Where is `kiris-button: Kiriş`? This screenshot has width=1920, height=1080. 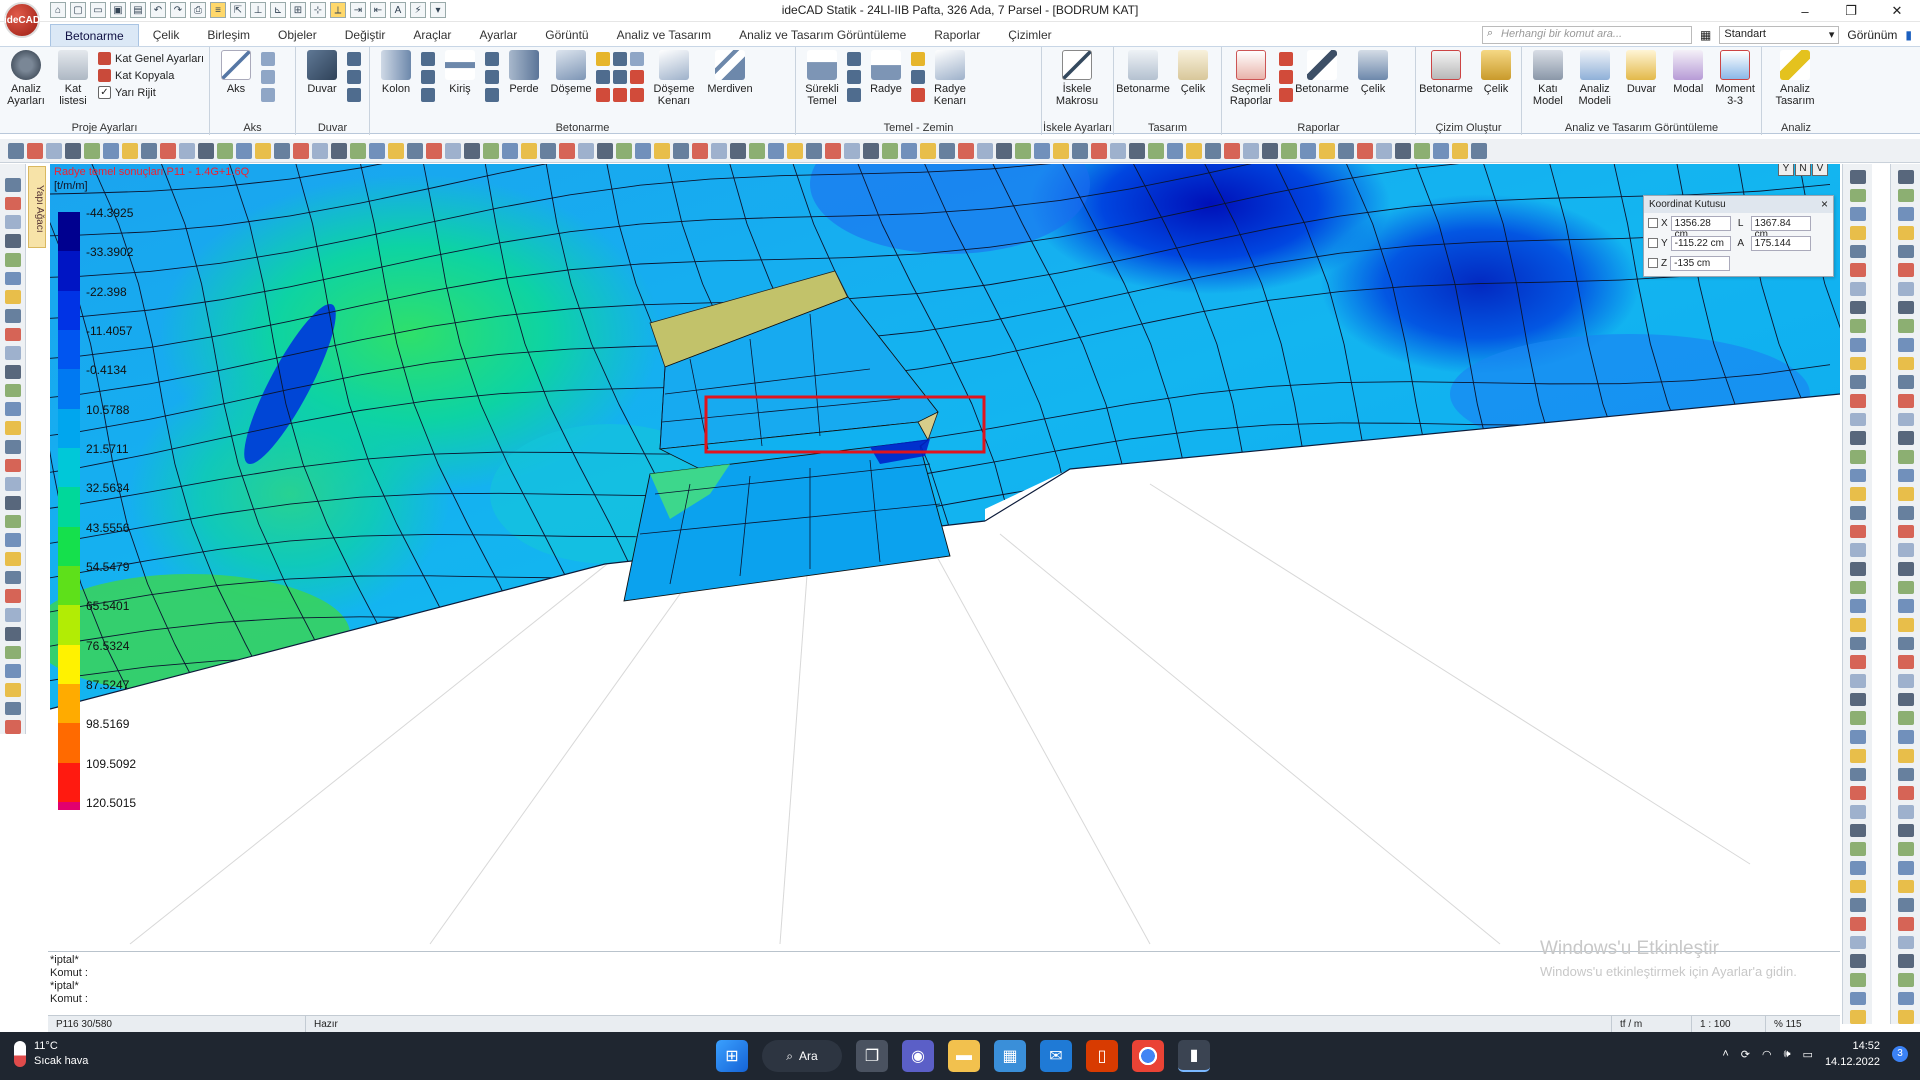
kiris-button: Kiriş is located at coordinates (460, 72).